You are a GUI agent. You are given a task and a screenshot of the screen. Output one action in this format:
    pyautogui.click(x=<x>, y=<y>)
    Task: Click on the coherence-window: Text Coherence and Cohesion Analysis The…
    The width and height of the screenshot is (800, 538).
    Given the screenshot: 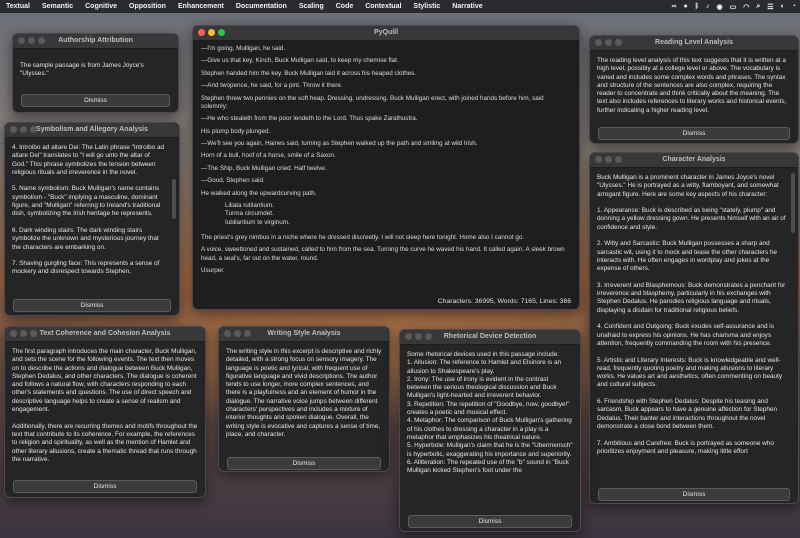 What is the action you would take?
    pyautogui.click(x=105, y=412)
    